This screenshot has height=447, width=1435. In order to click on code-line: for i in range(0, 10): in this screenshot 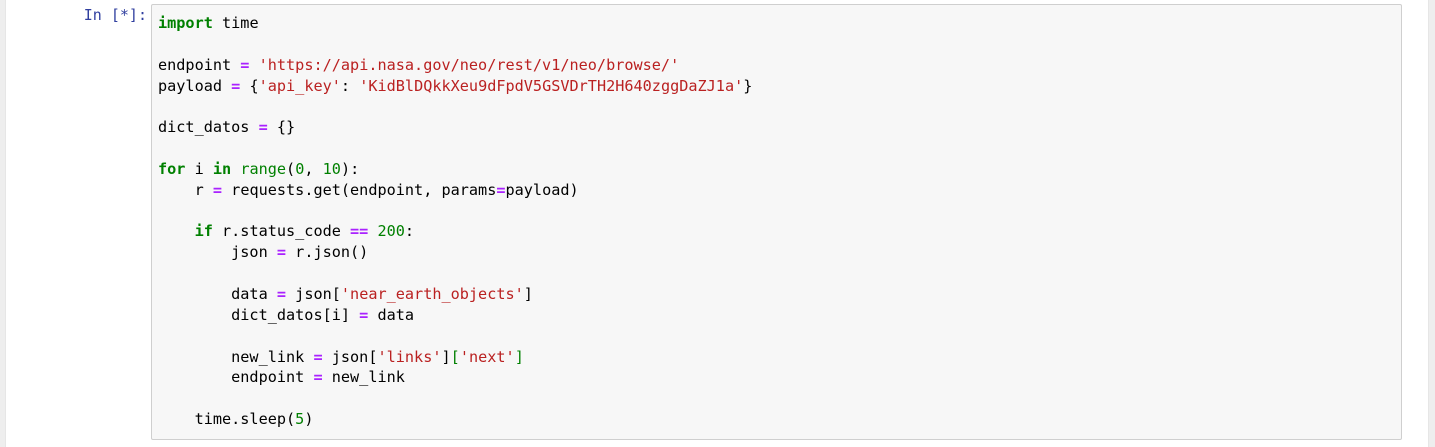, I will do `click(455, 169)`.